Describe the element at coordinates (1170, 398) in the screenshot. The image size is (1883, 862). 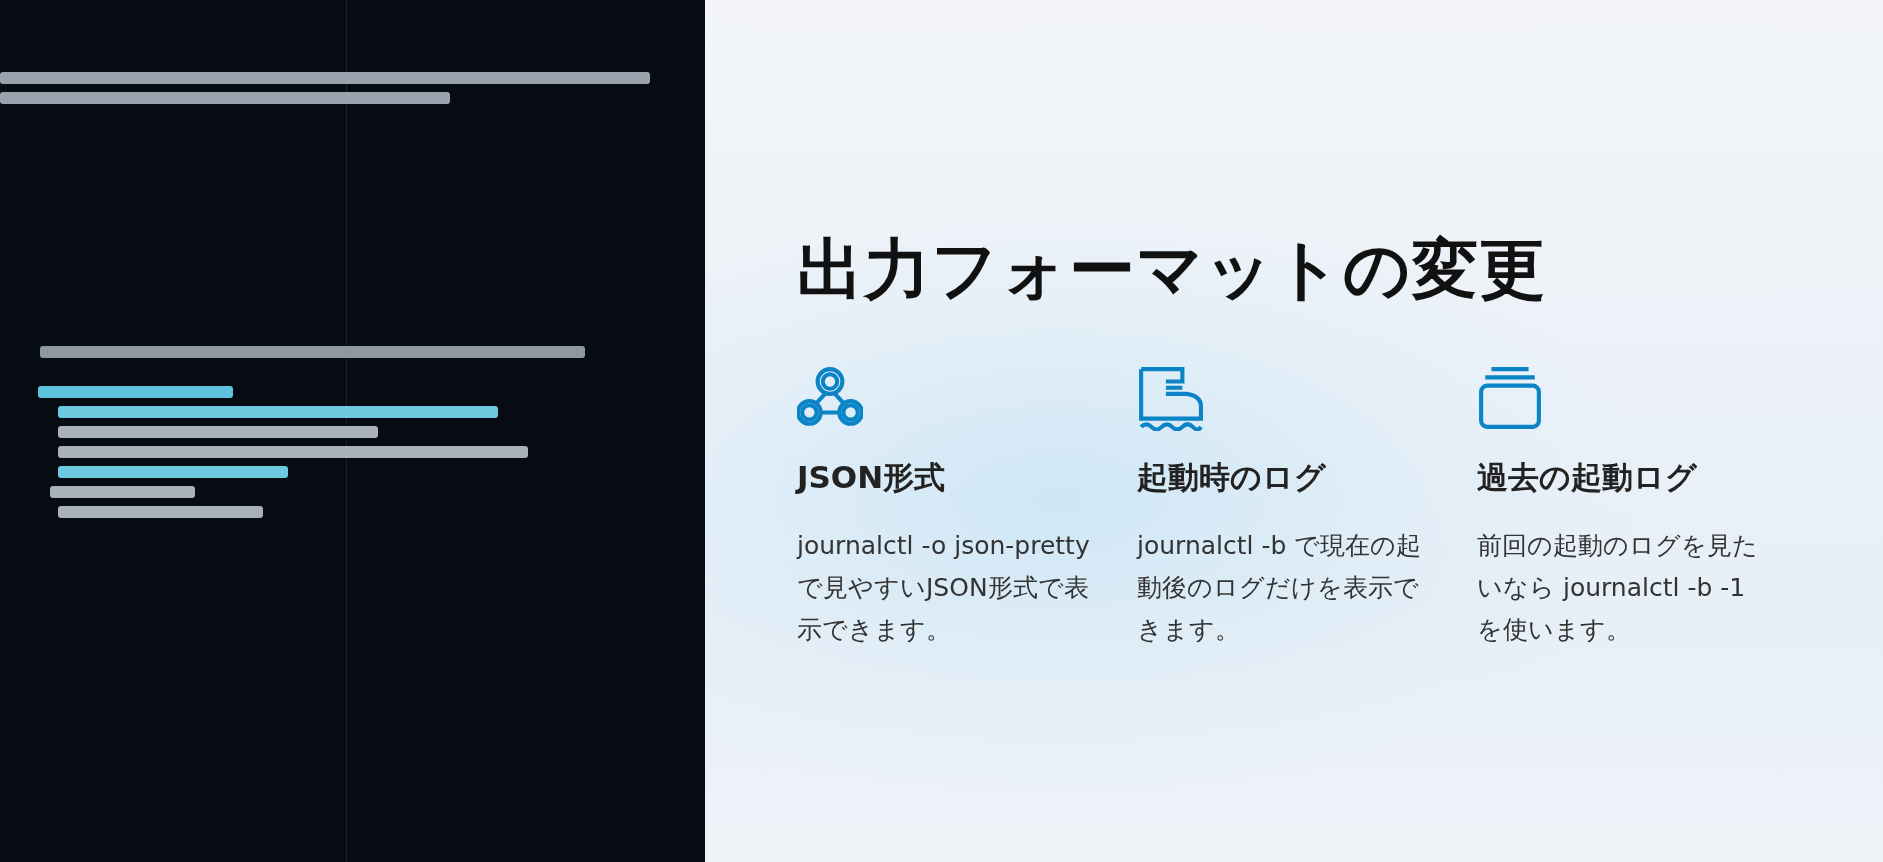
I see `boot-icon` at that location.